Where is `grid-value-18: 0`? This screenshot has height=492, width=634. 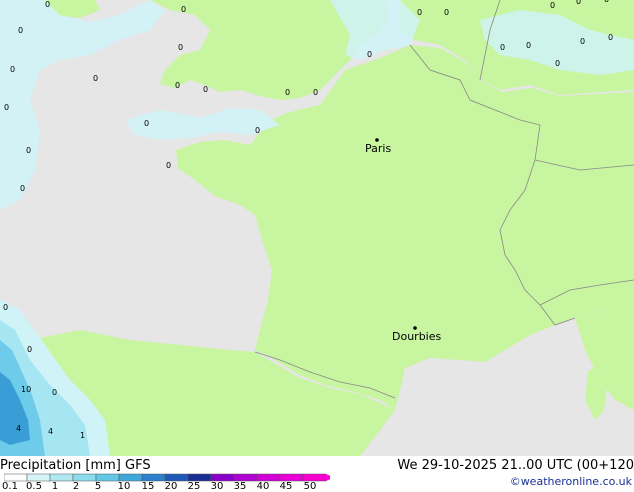
grid-value-18: 0 is located at coordinates (502, 47).